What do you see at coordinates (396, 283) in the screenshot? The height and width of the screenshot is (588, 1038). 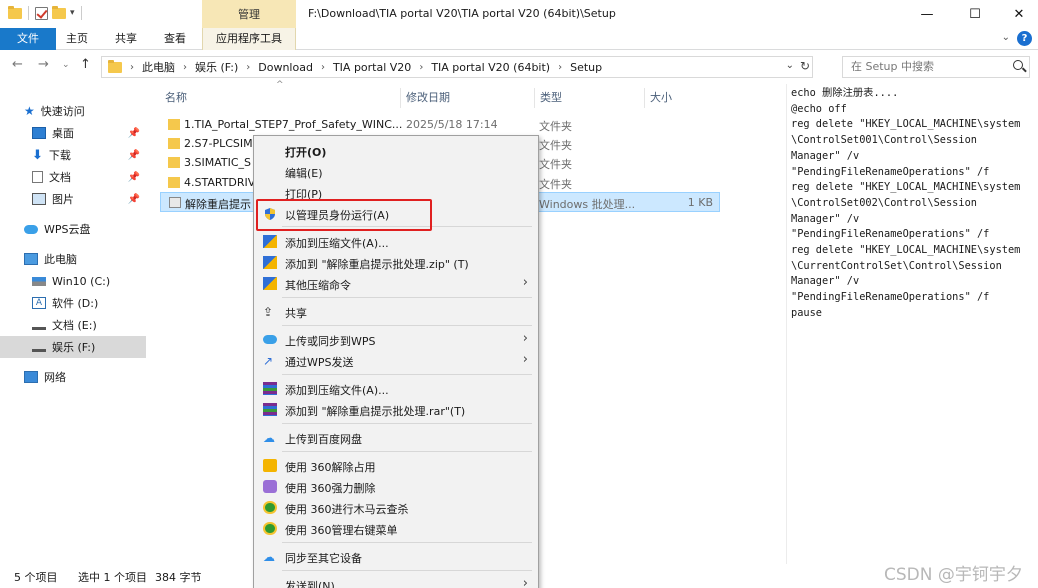 I see `menu-item-other-compress: 其他压缩命令 ›` at bounding box center [396, 283].